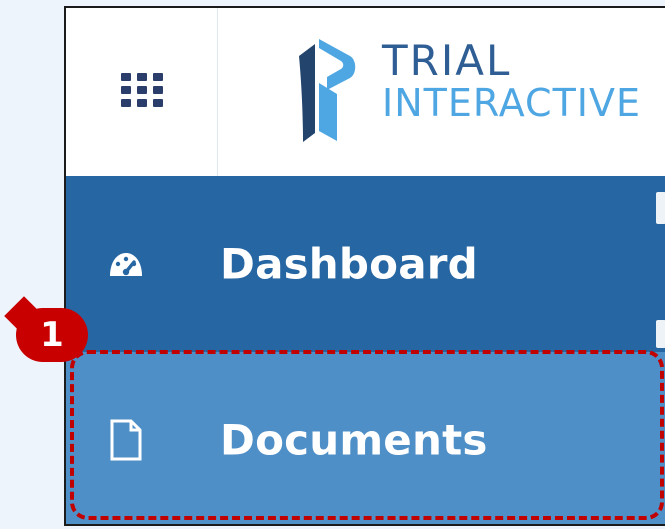 This screenshot has width=665, height=529. I want to click on sidebar-item-label-documents: Documents, so click(354, 440).